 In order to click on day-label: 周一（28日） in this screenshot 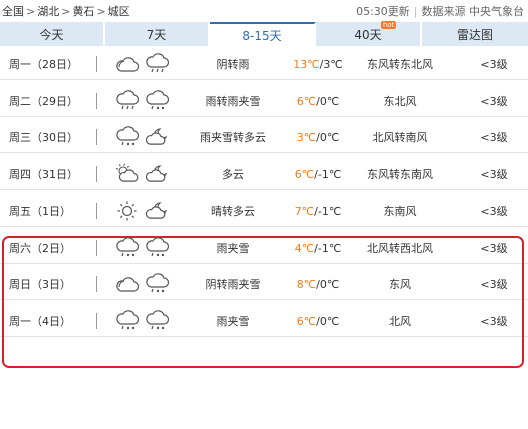, I will do `click(43, 64)`.